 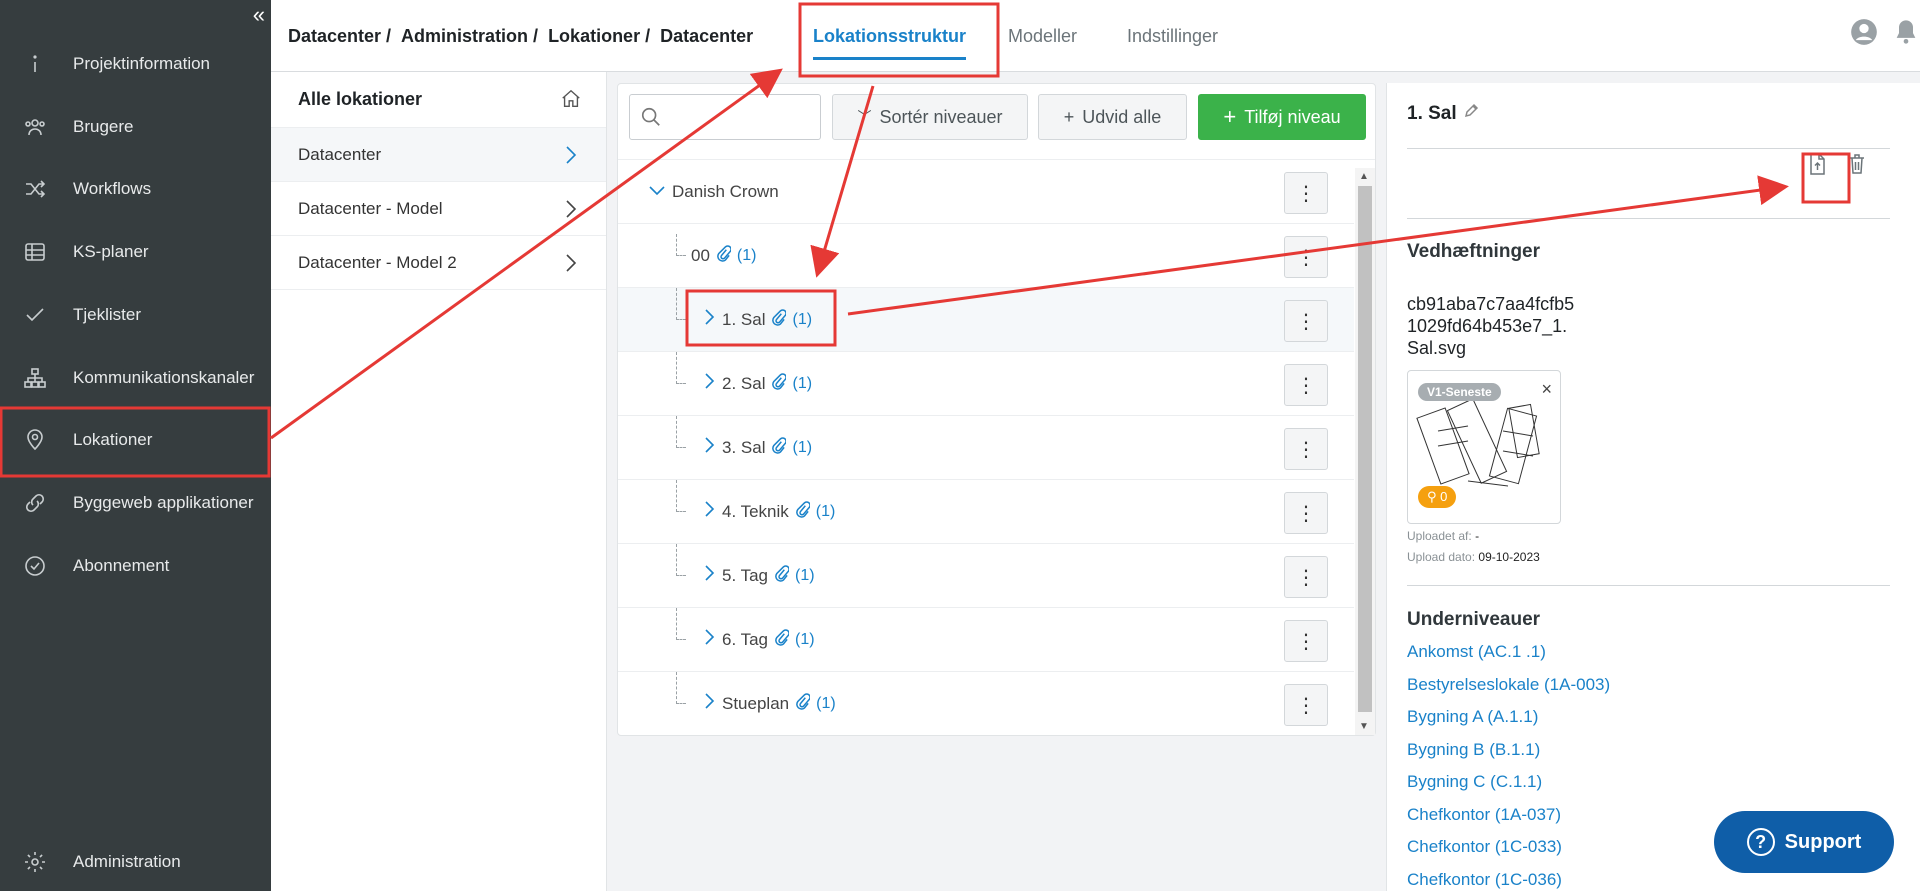 What do you see at coordinates (135, 189) in the screenshot?
I see `sidebar-item-workflows: Workflows` at bounding box center [135, 189].